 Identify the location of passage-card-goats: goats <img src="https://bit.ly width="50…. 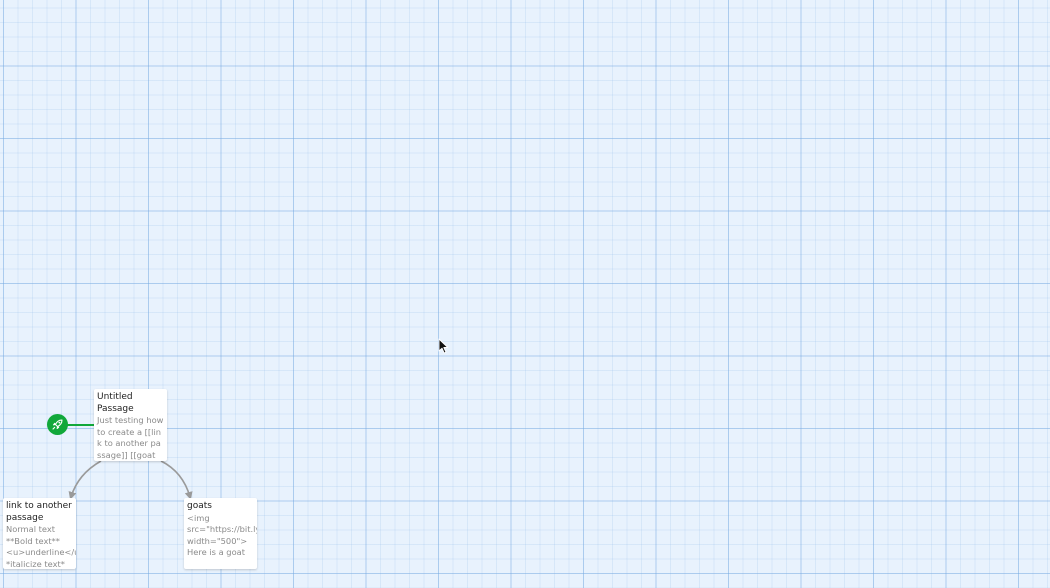
(220, 533).